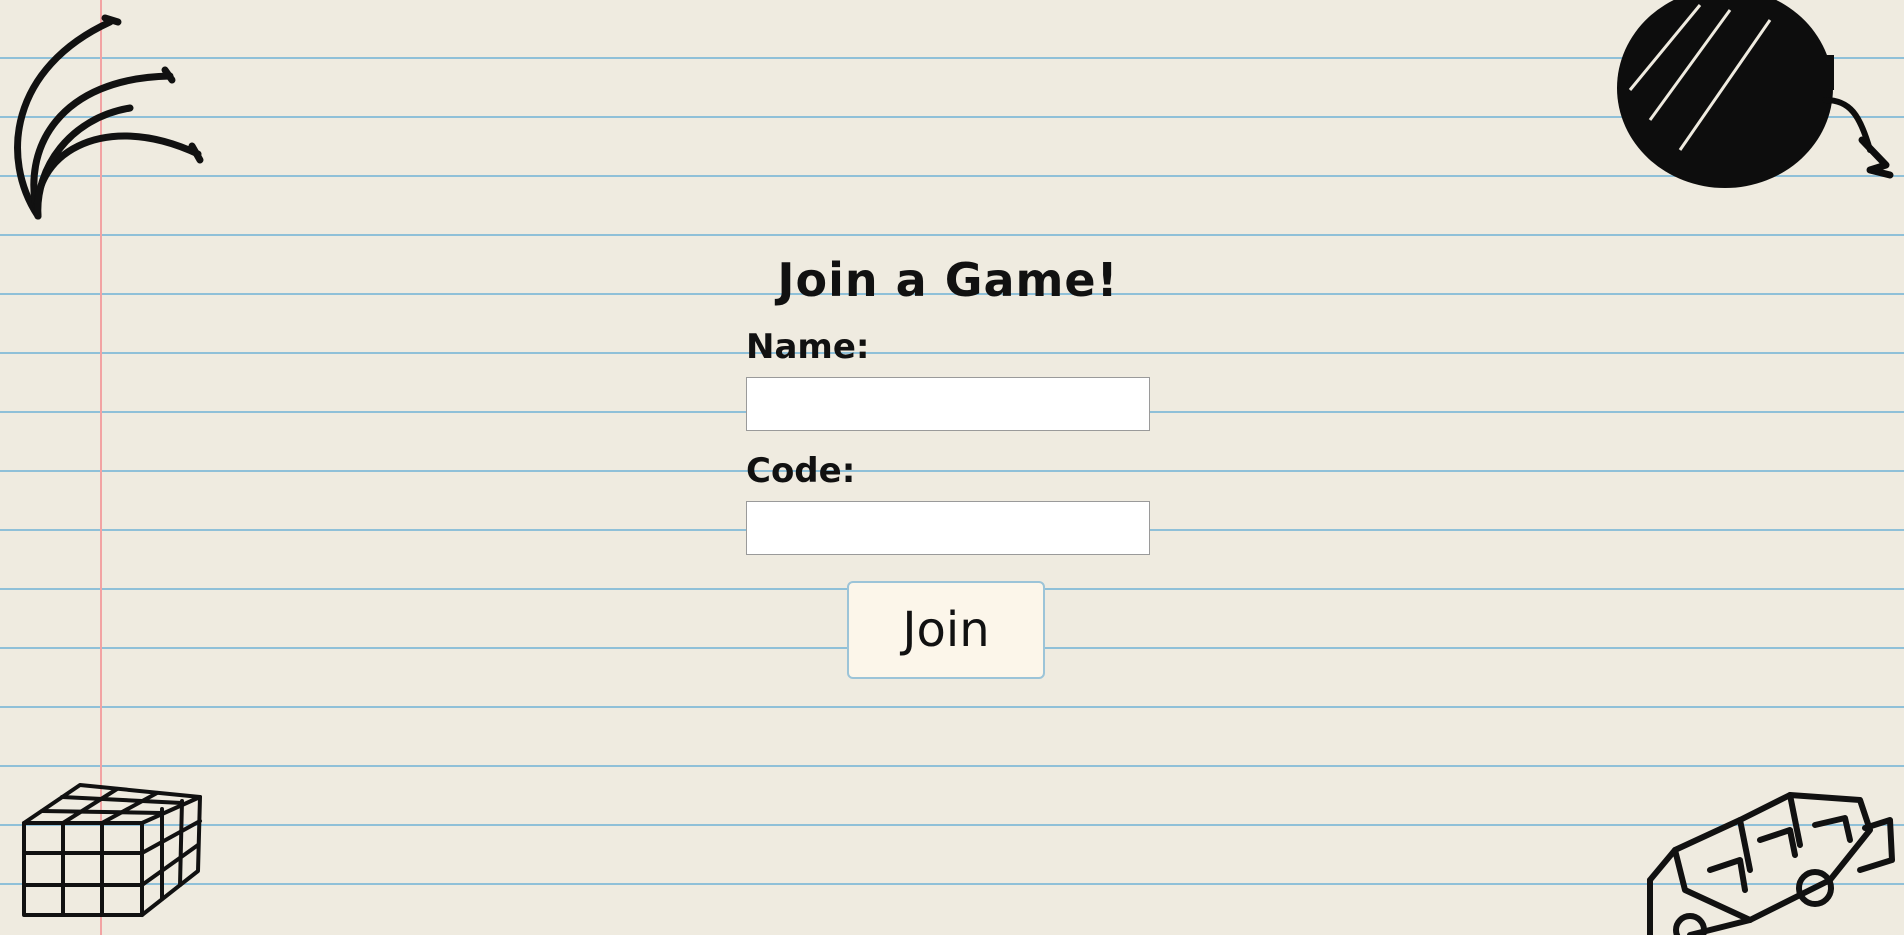  What do you see at coordinates (1755, 94) in the screenshot?
I see `bomb-icon` at bounding box center [1755, 94].